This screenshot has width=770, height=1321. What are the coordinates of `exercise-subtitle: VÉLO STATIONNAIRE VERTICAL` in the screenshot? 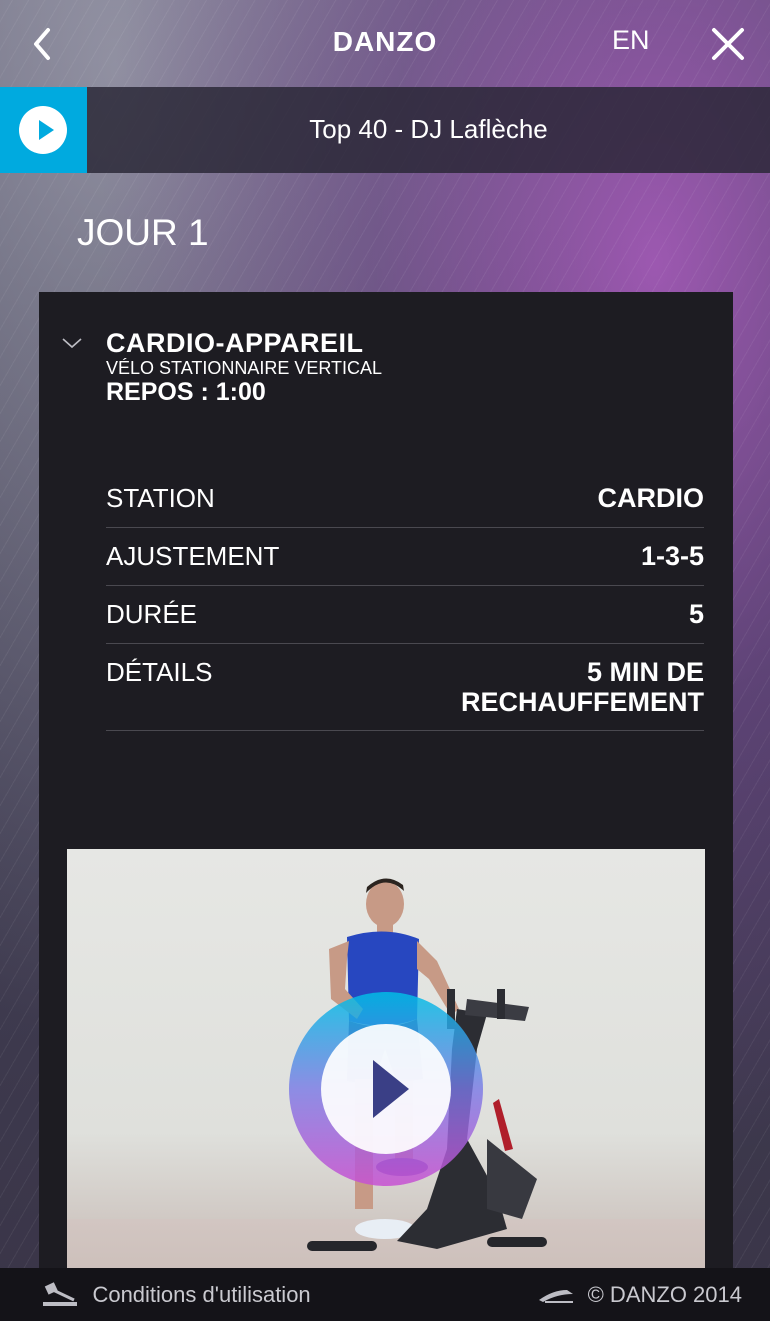 It's located at (244, 368).